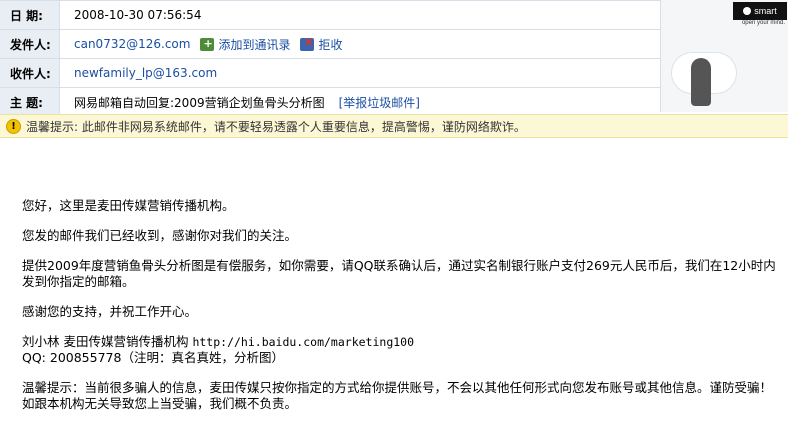 The height and width of the screenshot is (437, 788). What do you see at coordinates (303, 342) in the screenshot?
I see `signature-url: http://hi.baidu.com/marketing100` at bounding box center [303, 342].